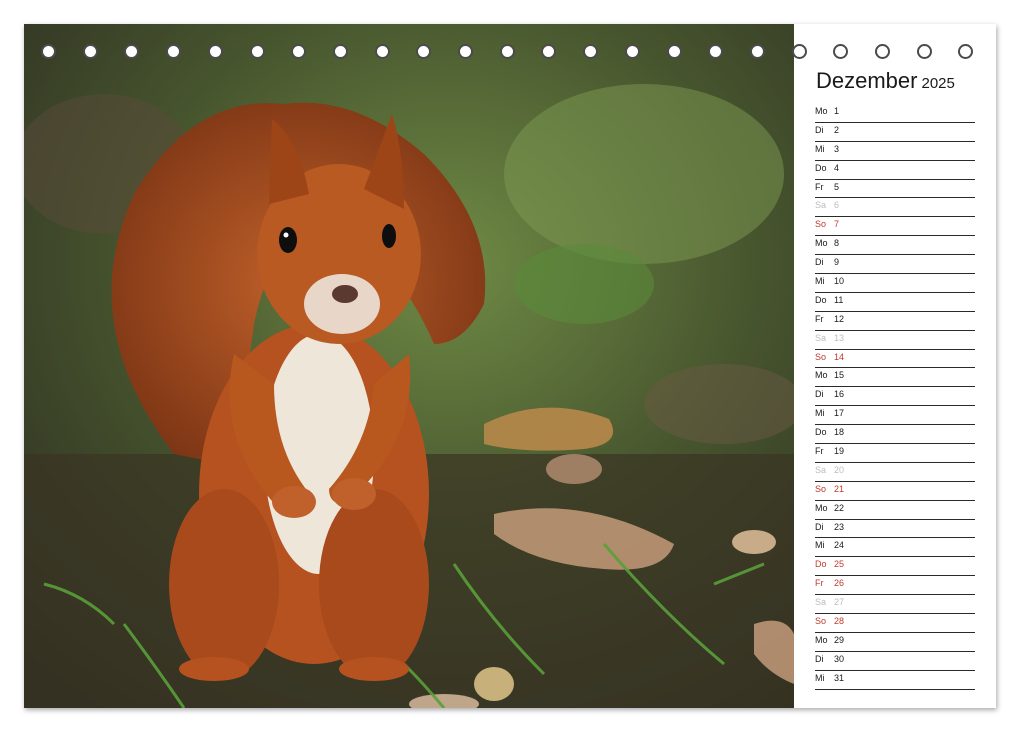 This screenshot has width=1020, height=733. What do you see at coordinates (895, 680) in the screenshot?
I see `day-row: Mi 31` at bounding box center [895, 680].